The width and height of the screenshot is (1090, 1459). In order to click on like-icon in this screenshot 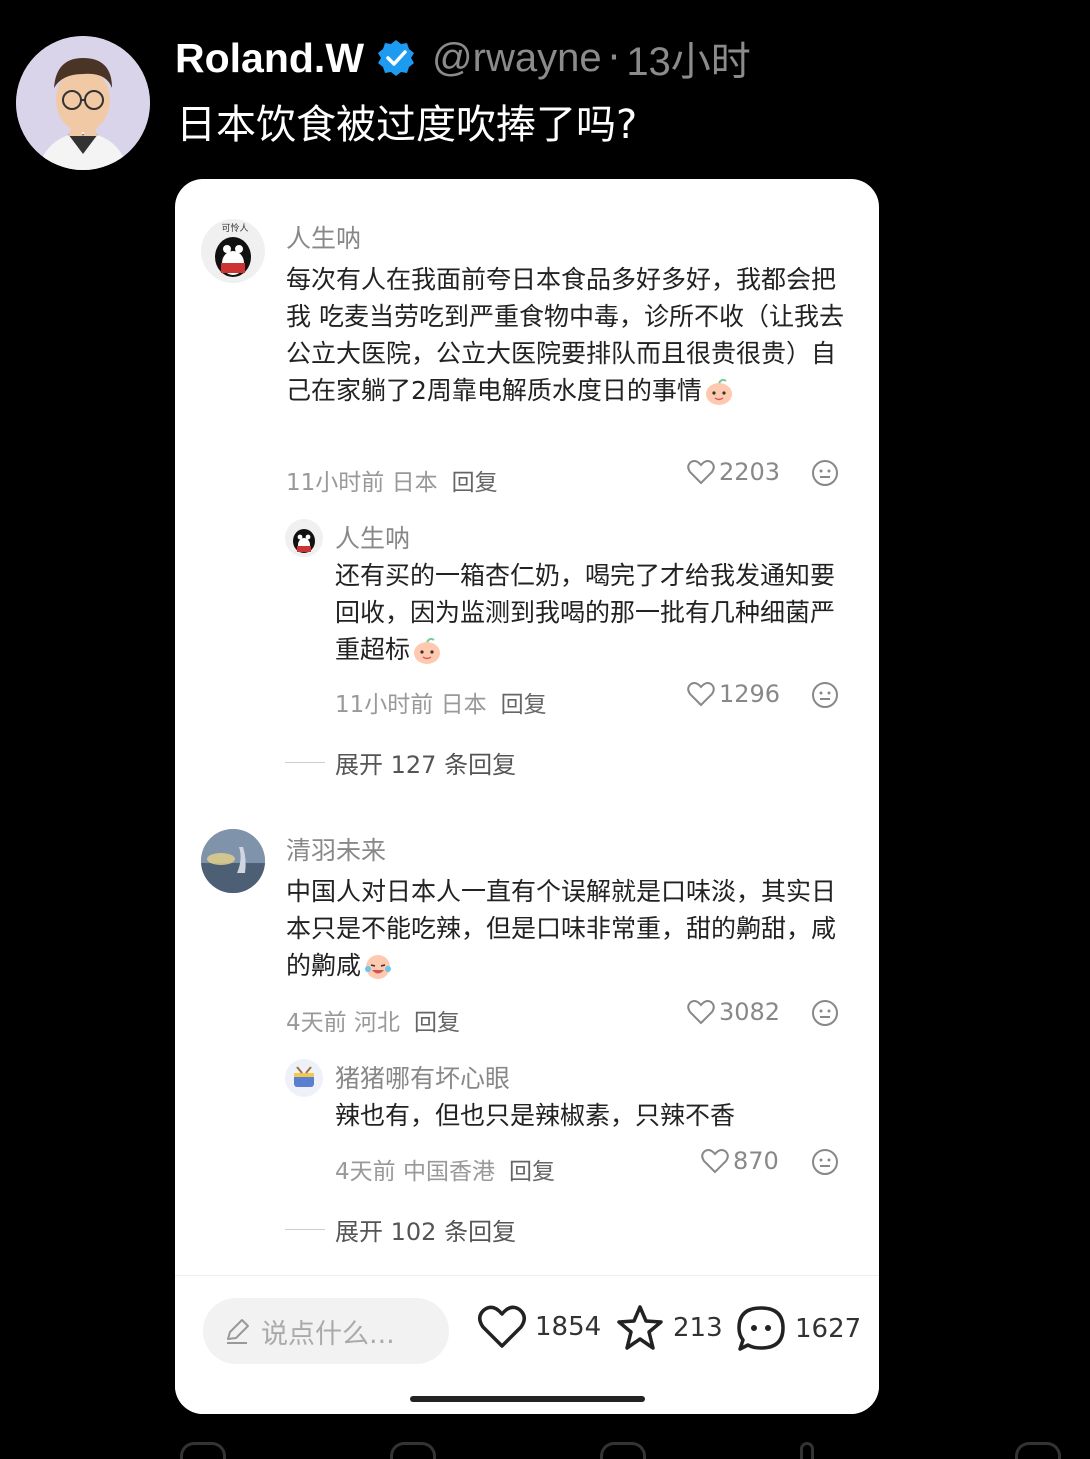, I will do `click(623, 1450)`.